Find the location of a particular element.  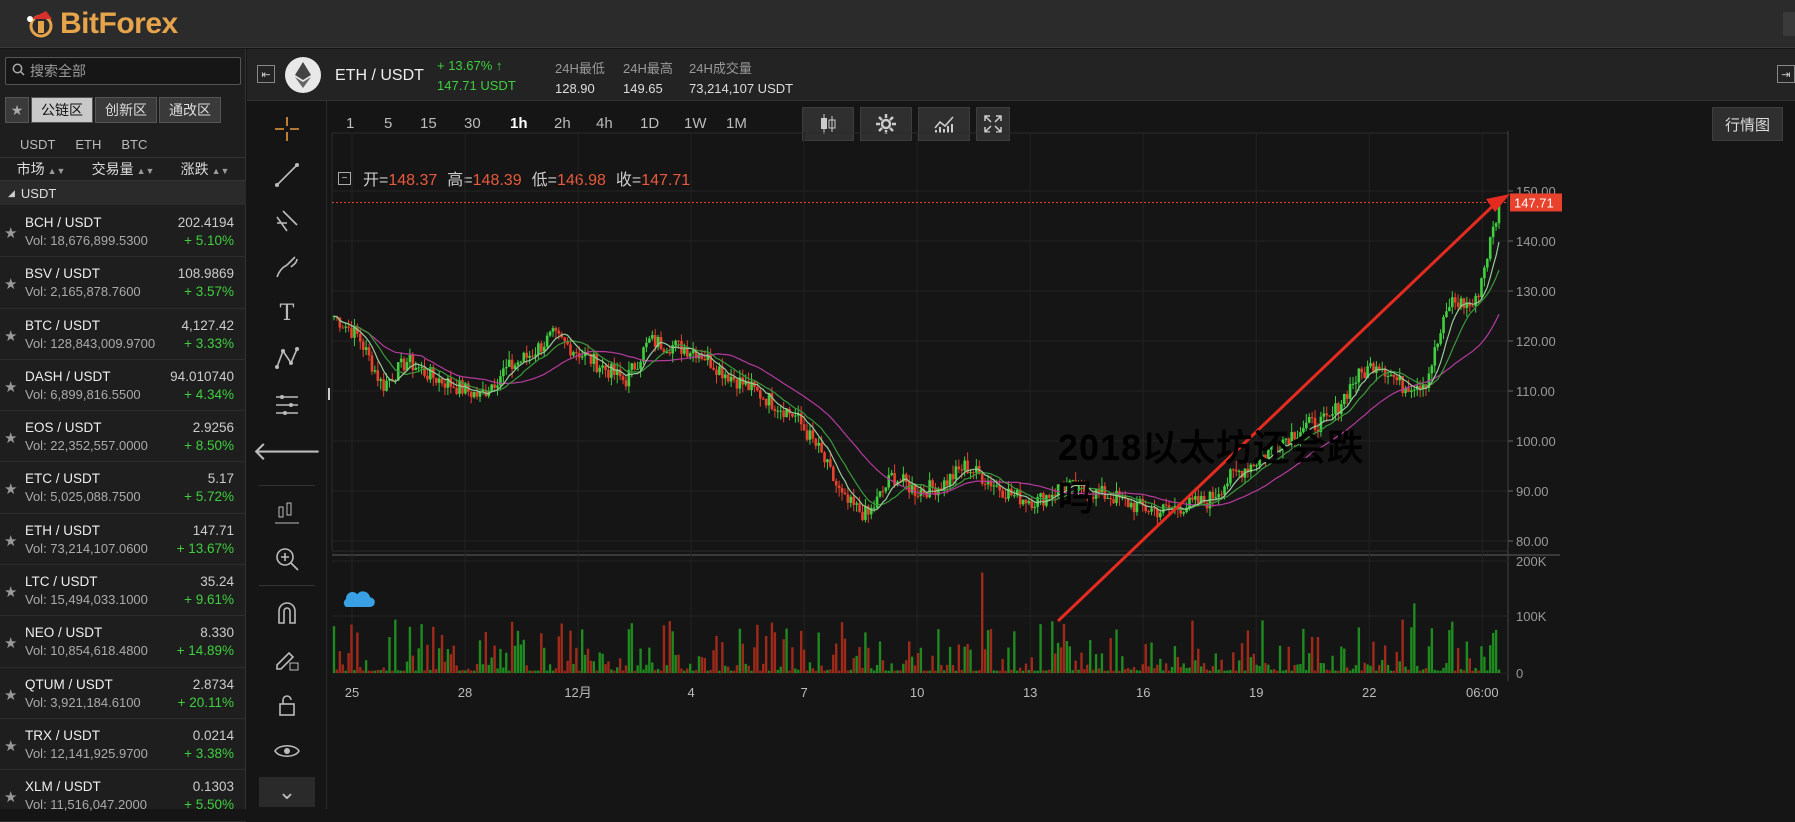

tab-token-reform: 通改区 is located at coordinates (190, 110).